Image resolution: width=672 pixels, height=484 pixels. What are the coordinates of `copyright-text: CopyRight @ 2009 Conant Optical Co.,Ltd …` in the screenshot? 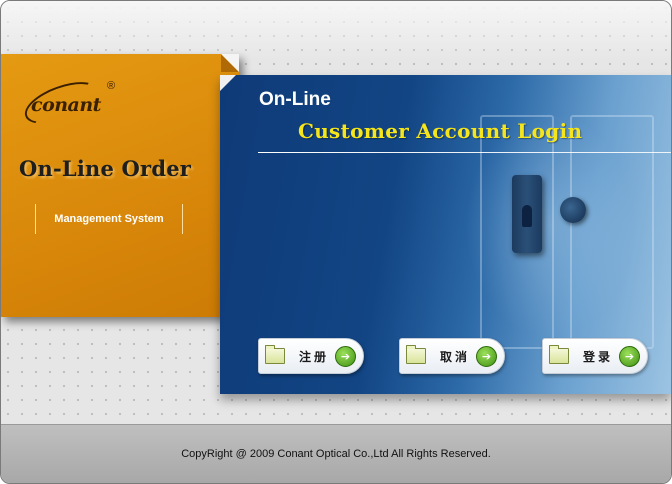 It's located at (336, 454).